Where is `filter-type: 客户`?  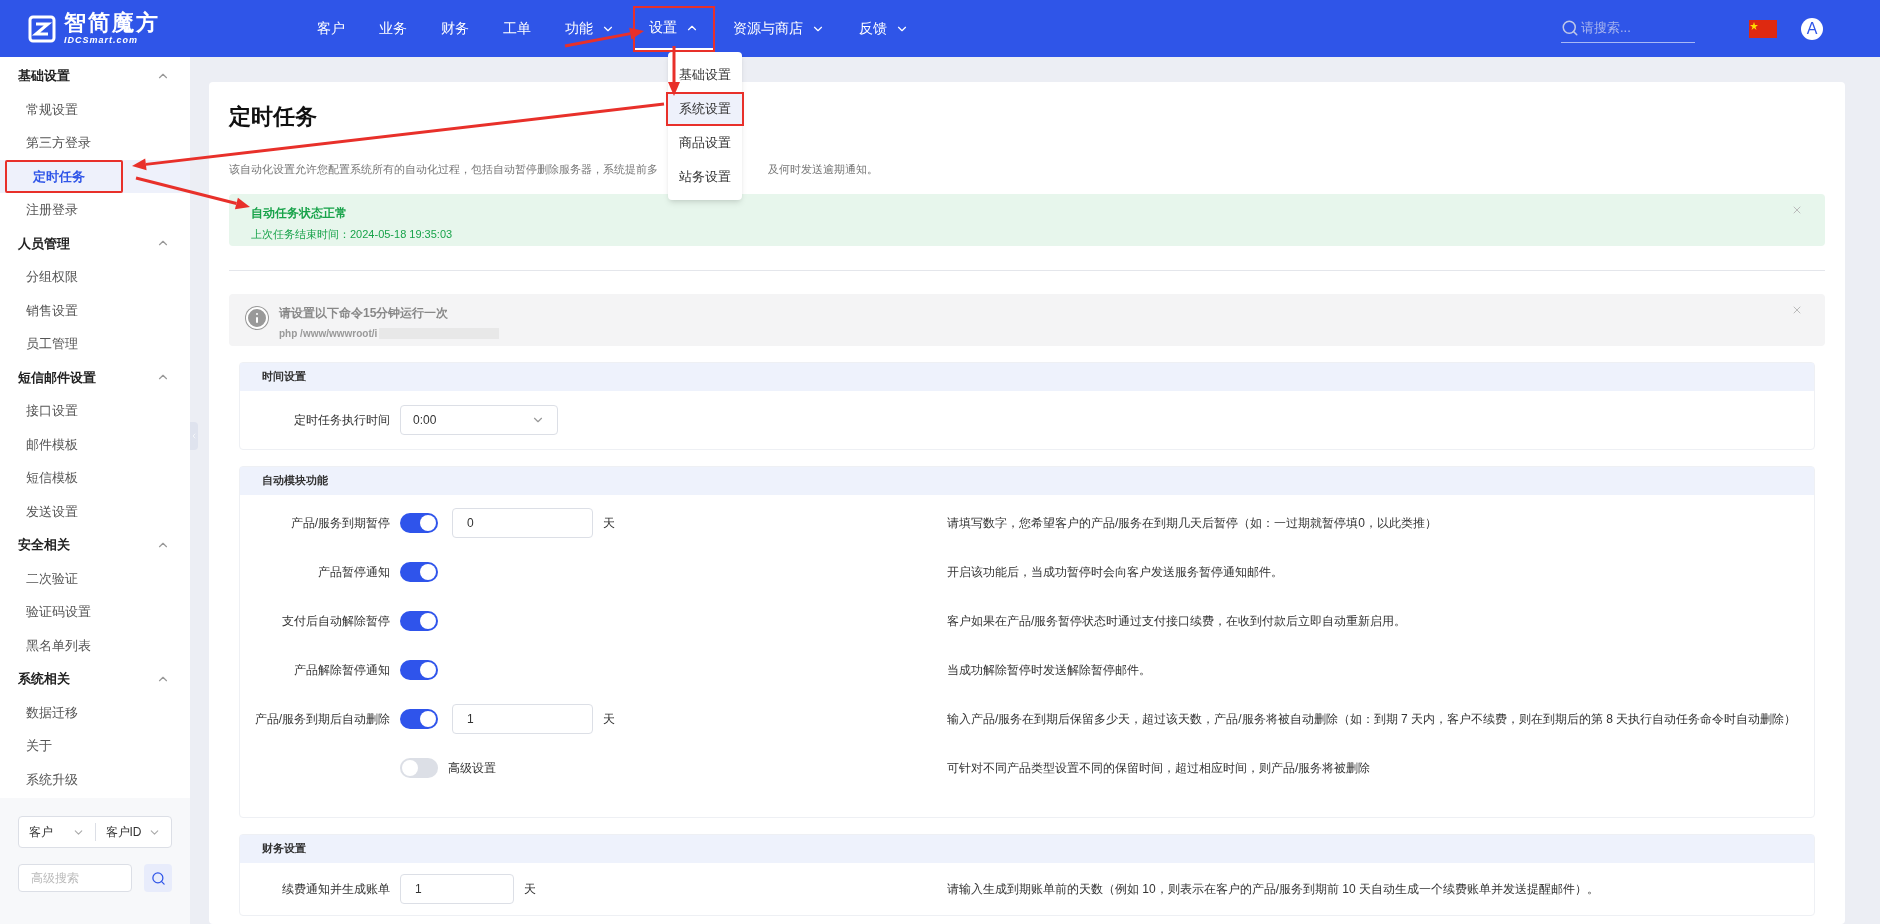
filter-type: 客户 is located at coordinates (41, 832).